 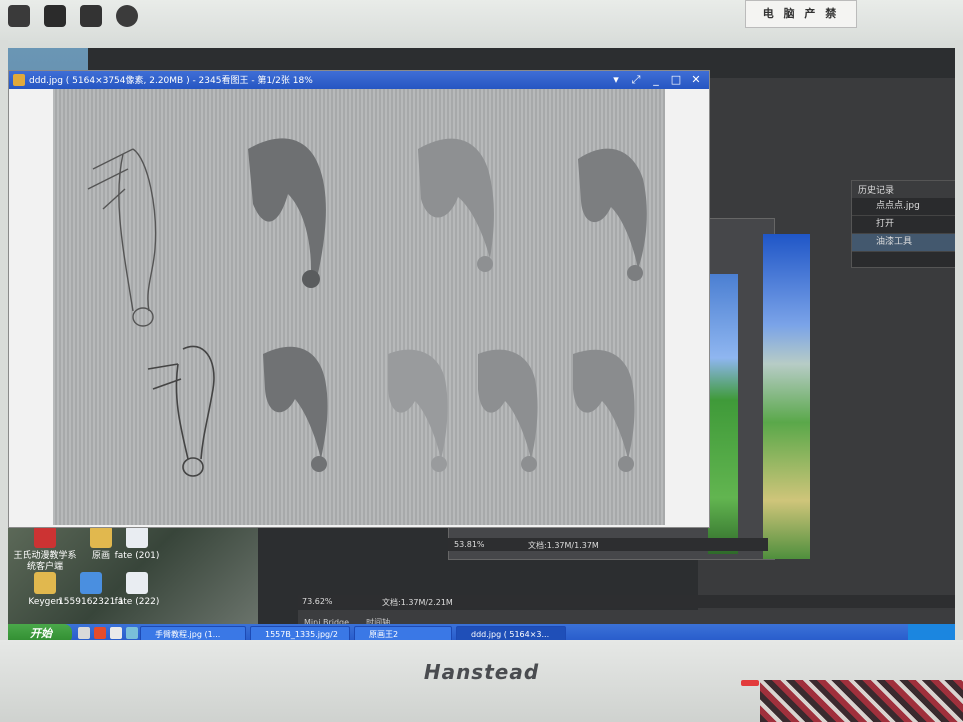 What do you see at coordinates (45, 583) in the screenshot?
I see `folder-icon` at bounding box center [45, 583].